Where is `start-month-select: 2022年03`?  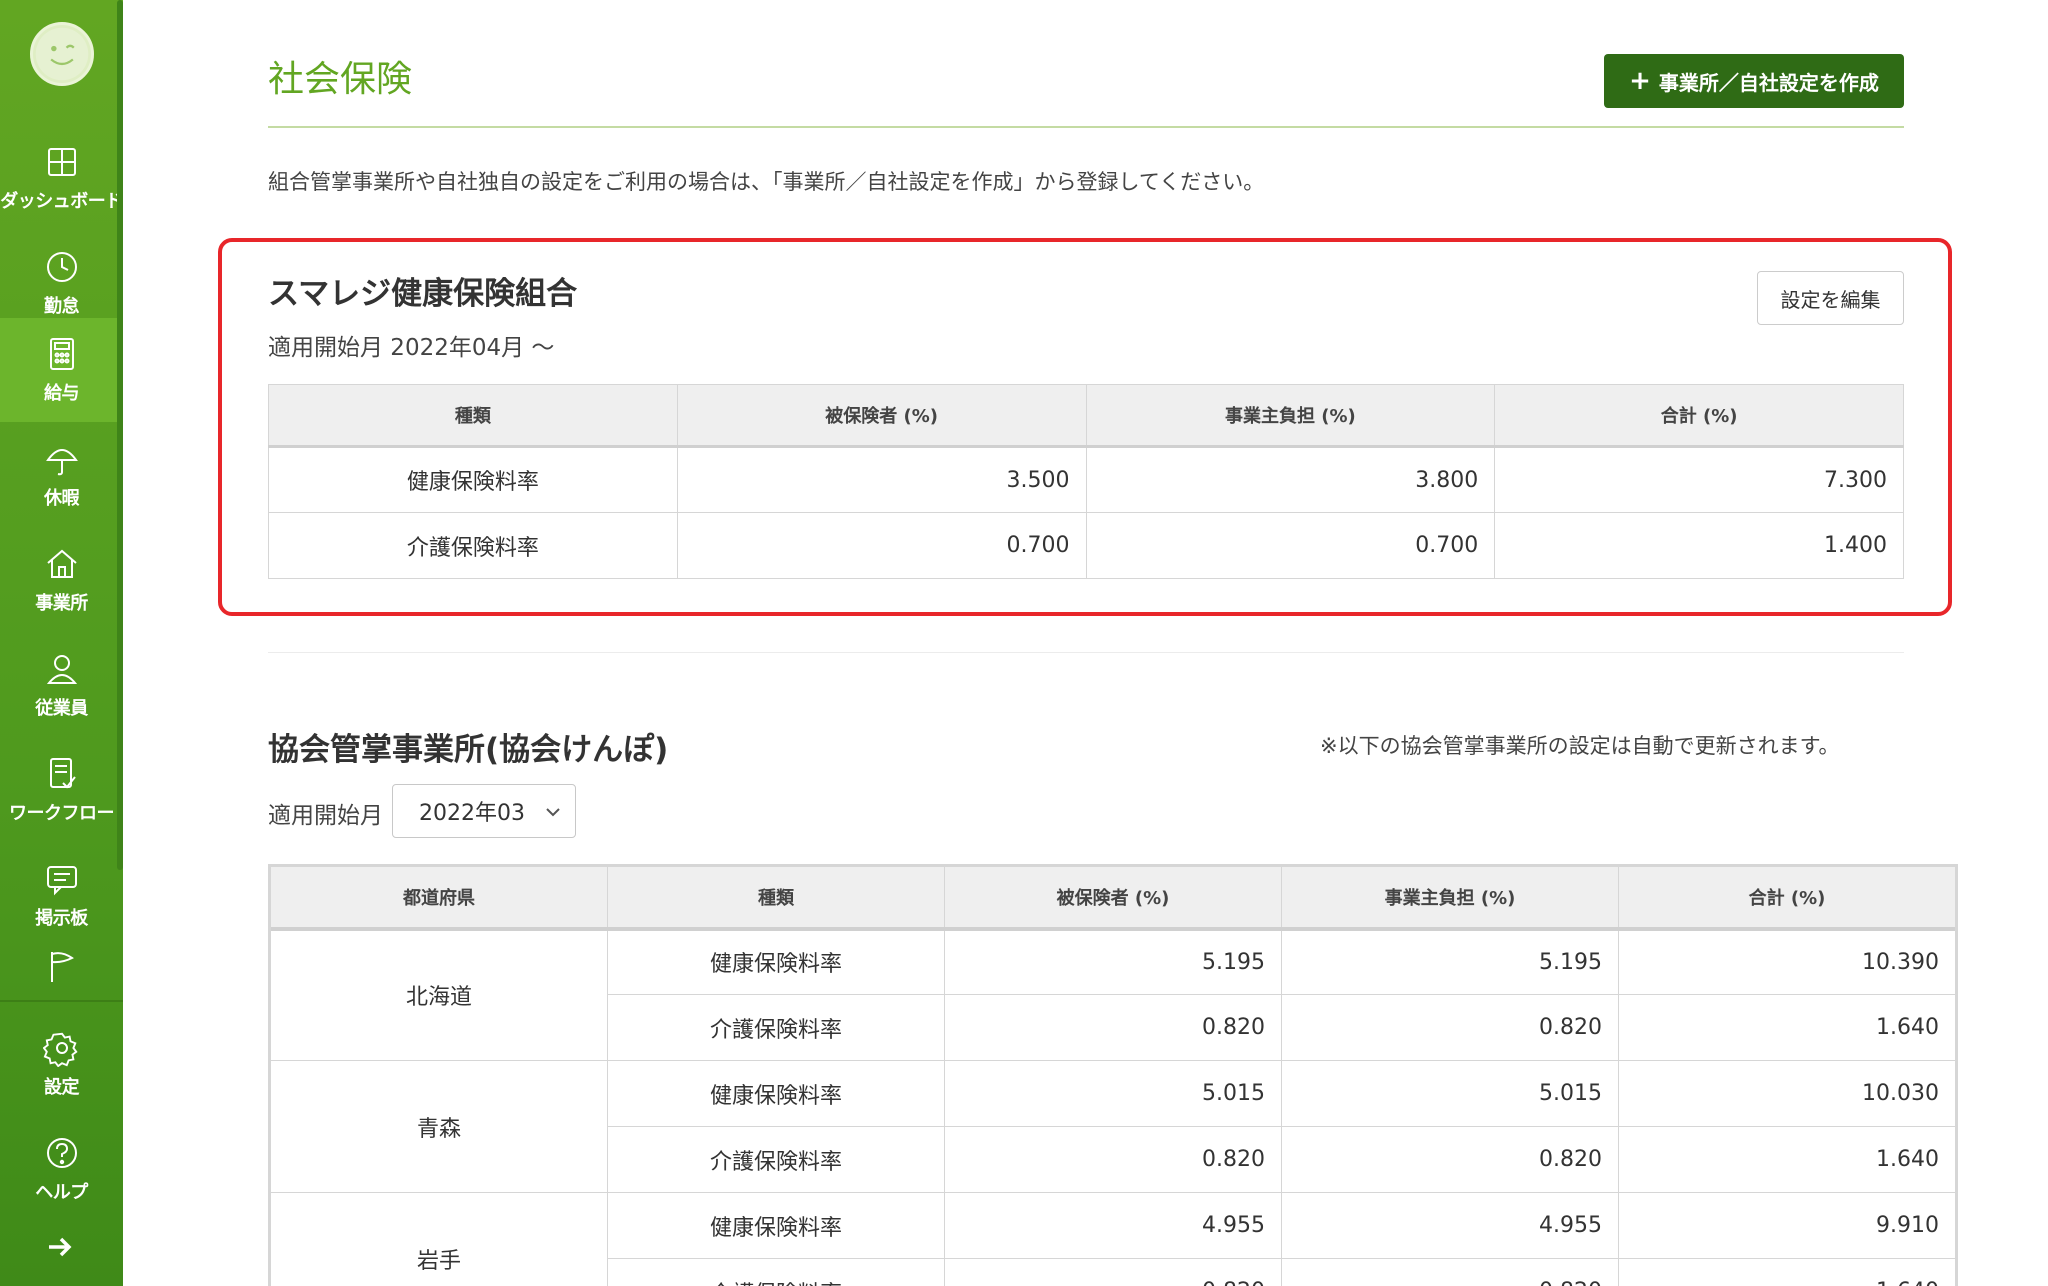
start-month-select: 2022年03 is located at coordinates (484, 811).